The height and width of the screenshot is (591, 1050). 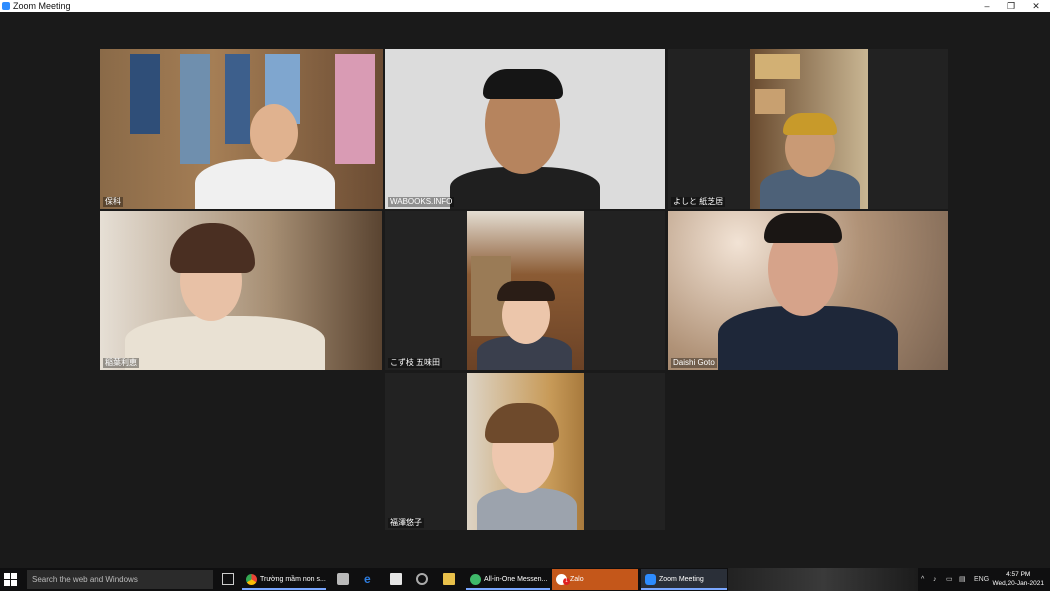 What do you see at coordinates (6, 6) in the screenshot?
I see `zoom-app-icon` at bounding box center [6, 6].